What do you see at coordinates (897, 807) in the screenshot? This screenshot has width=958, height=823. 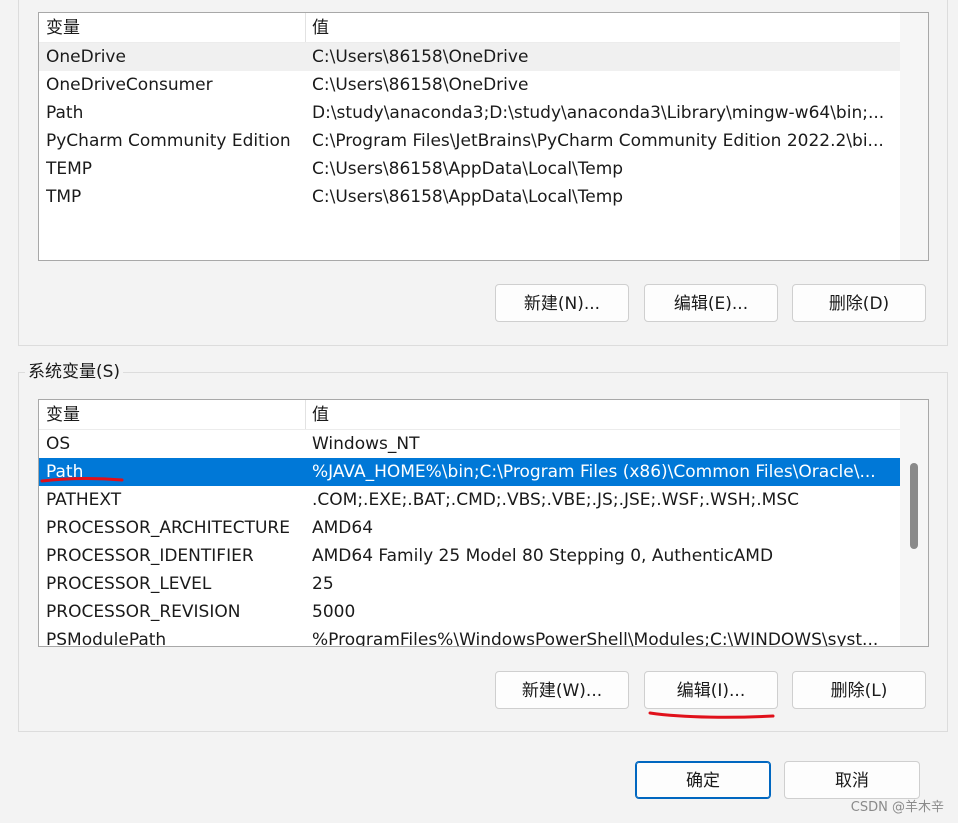 I see `watermark: CSDN @羊木辛` at bounding box center [897, 807].